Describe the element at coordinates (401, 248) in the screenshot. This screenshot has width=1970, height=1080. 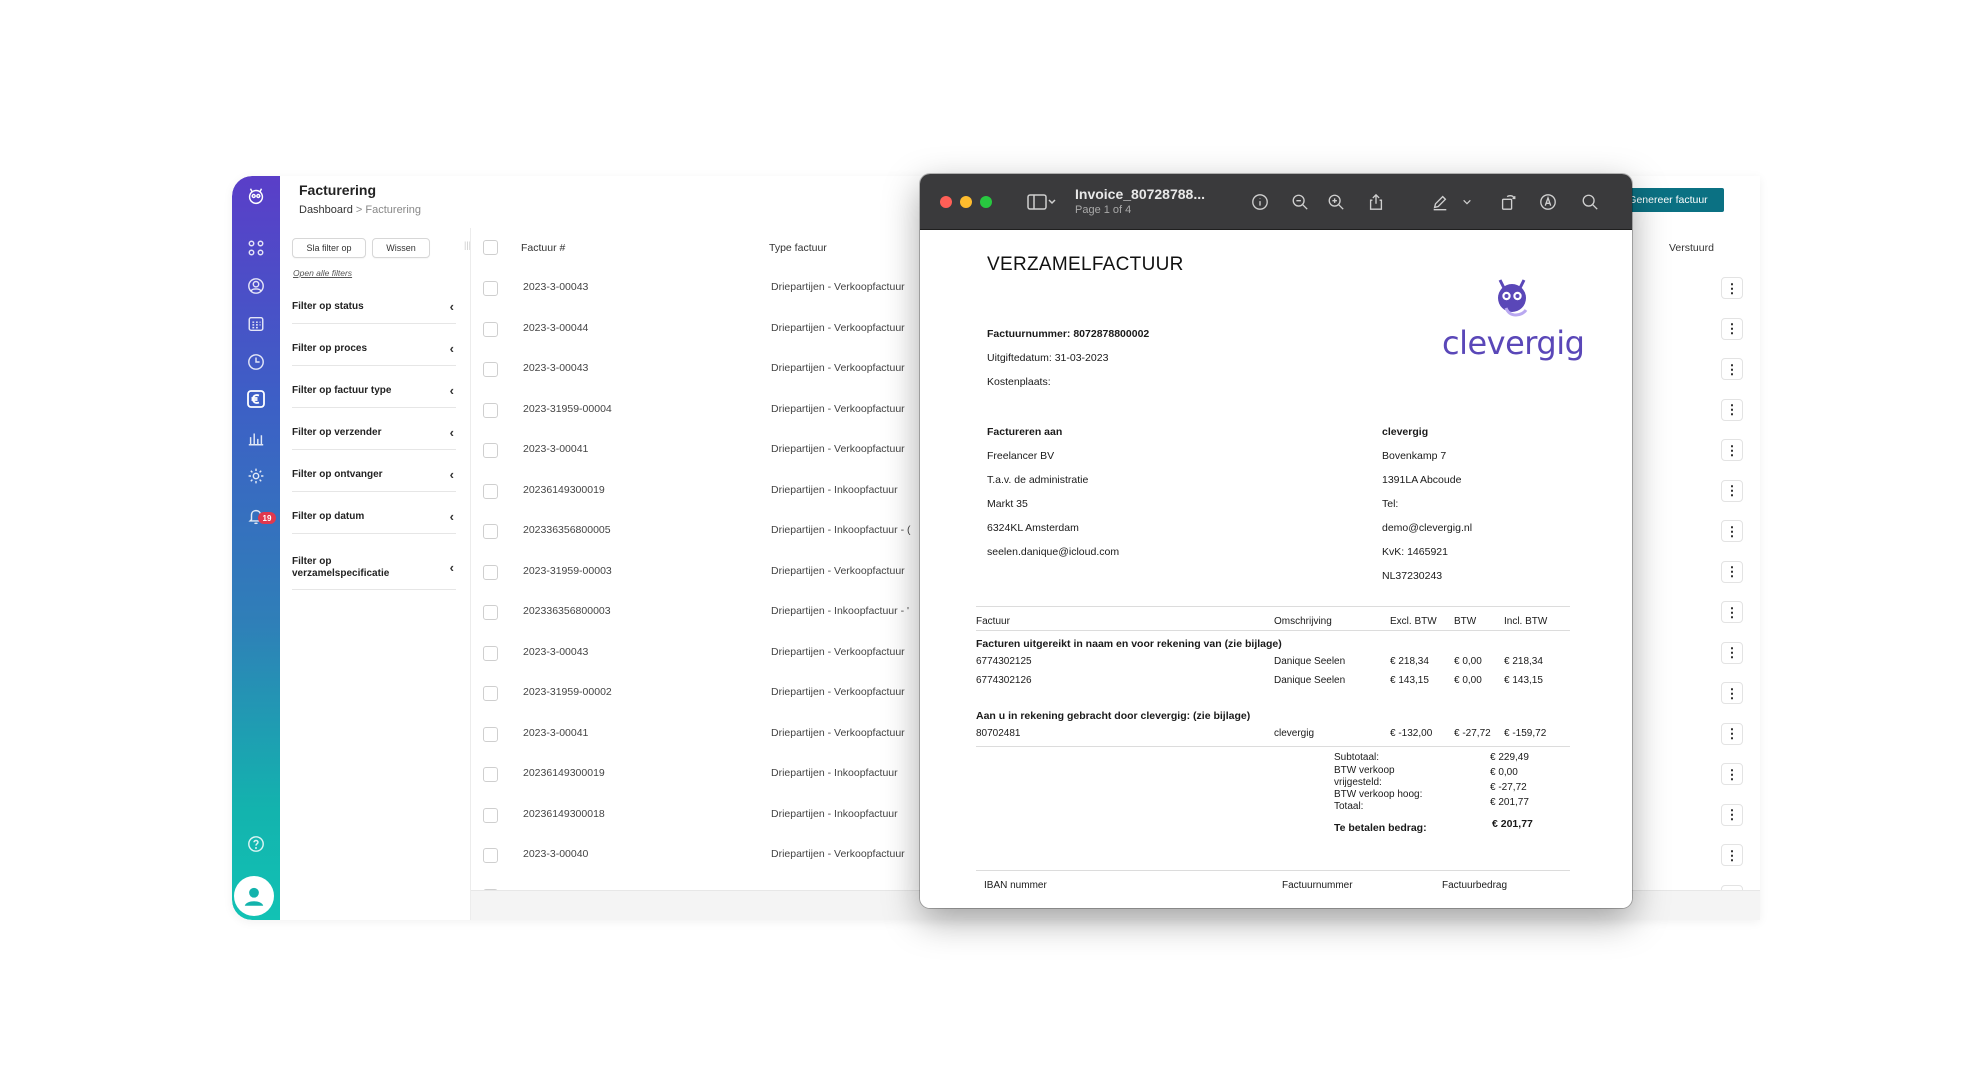
I see `clear-filters-button: Wissen` at that location.